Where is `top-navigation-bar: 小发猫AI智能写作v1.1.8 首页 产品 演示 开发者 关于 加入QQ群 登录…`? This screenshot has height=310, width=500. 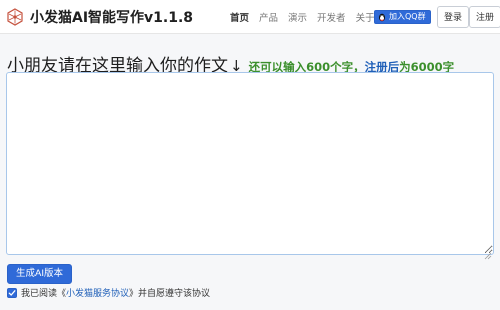
top-navigation-bar: 小发猫AI智能写作v1.1.8 首页 产品 演示 开发者 关于 加入QQ群 登录… is located at coordinates (250, 17).